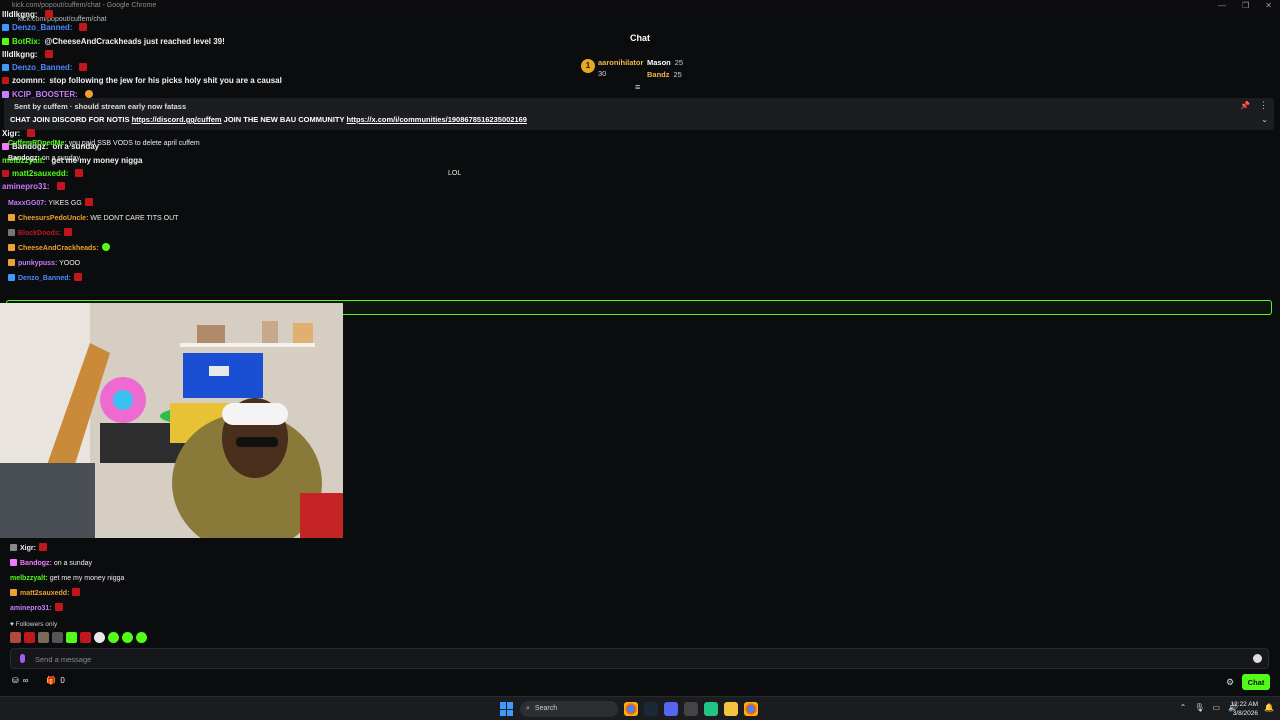  Describe the element at coordinates (39, 233) in the screenshot. I see `chat-username: BlockDoods:` at that location.